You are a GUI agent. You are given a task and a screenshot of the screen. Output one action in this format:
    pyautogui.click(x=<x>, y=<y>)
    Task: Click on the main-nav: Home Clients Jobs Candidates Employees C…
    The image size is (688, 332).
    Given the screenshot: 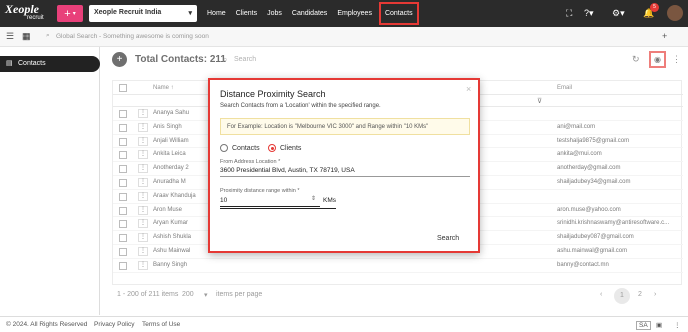 What is the action you would take?
    pyautogui.click(x=311, y=13)
    